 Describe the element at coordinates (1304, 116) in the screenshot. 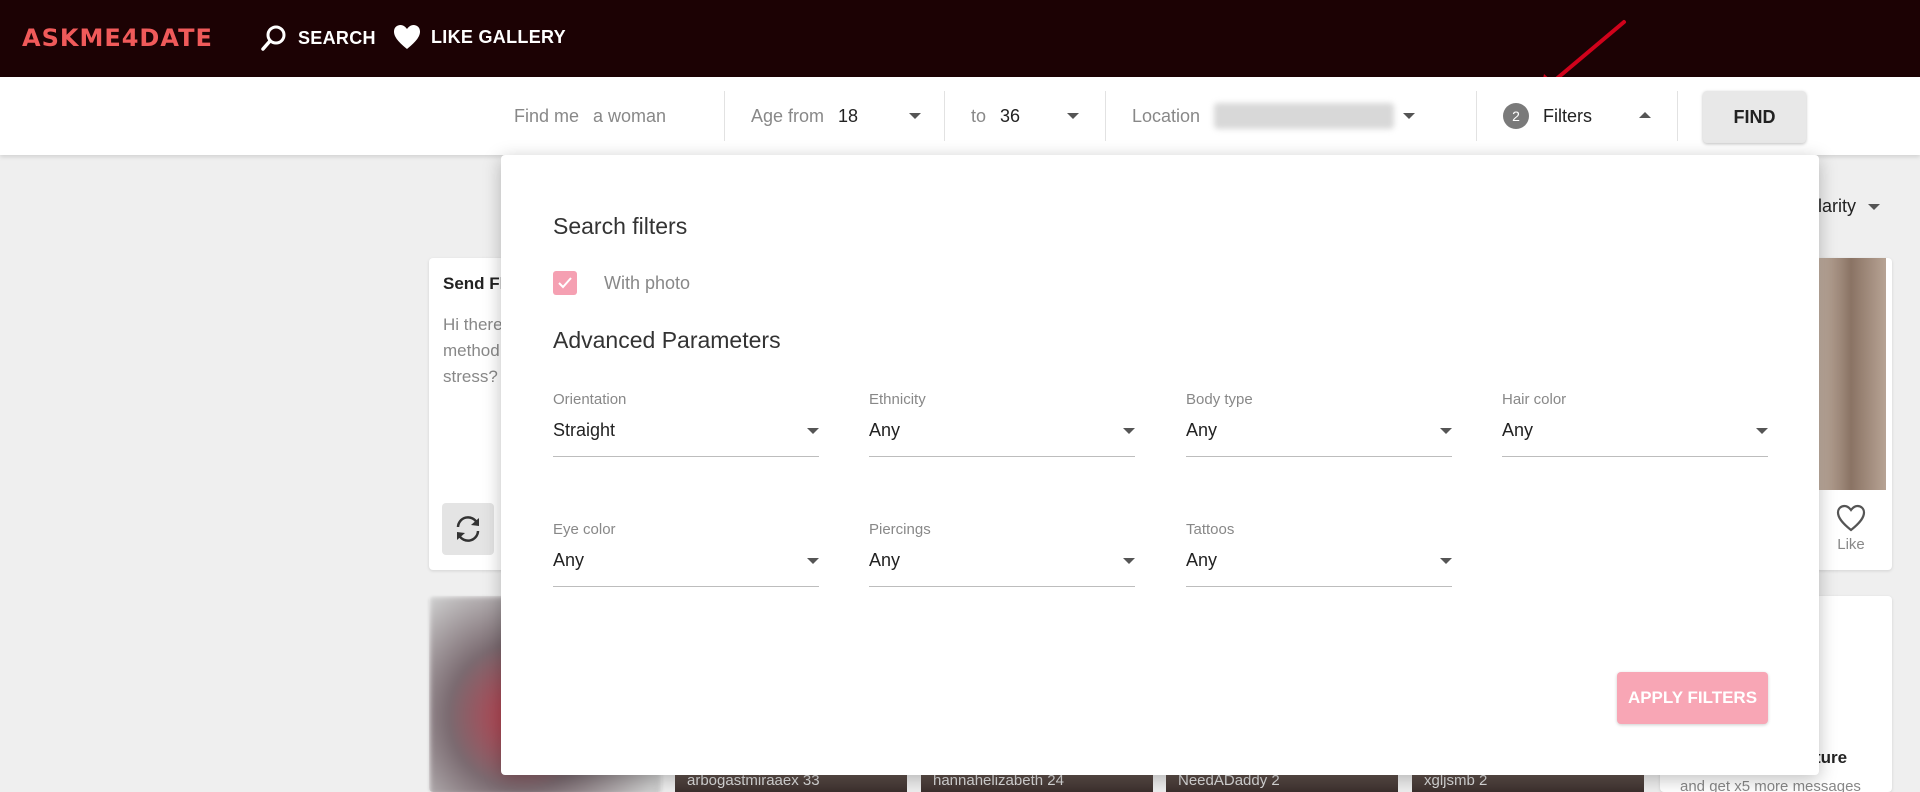

I see `location-value-blurred` at that location.